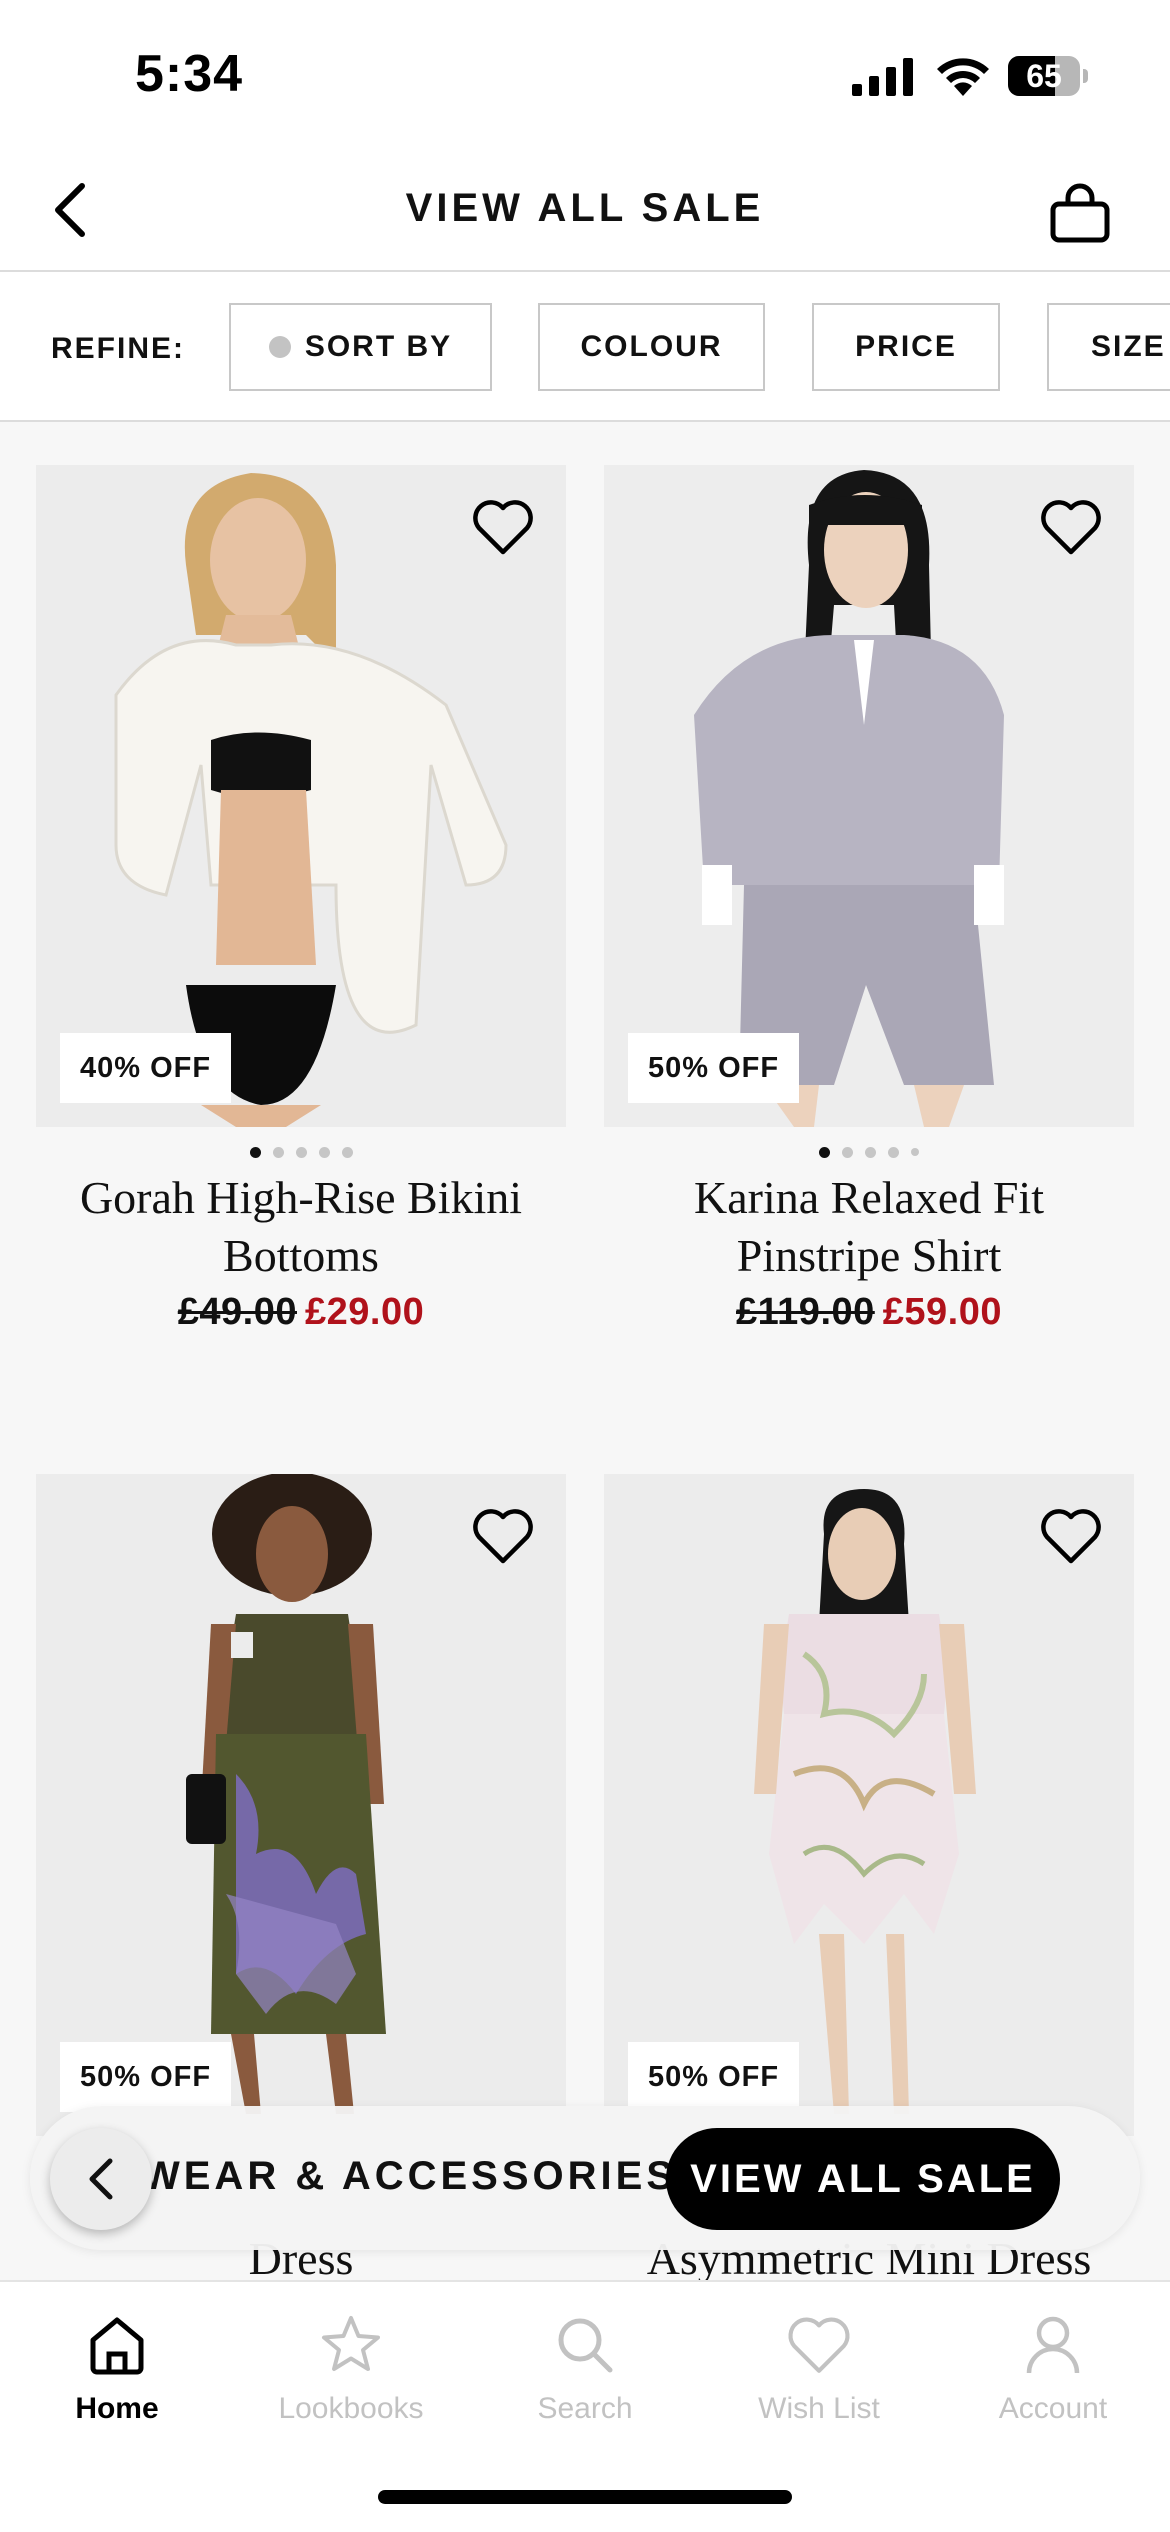  I want to click on product-name-line: Gorah High-Rise Bikini, so click(301, 1197).